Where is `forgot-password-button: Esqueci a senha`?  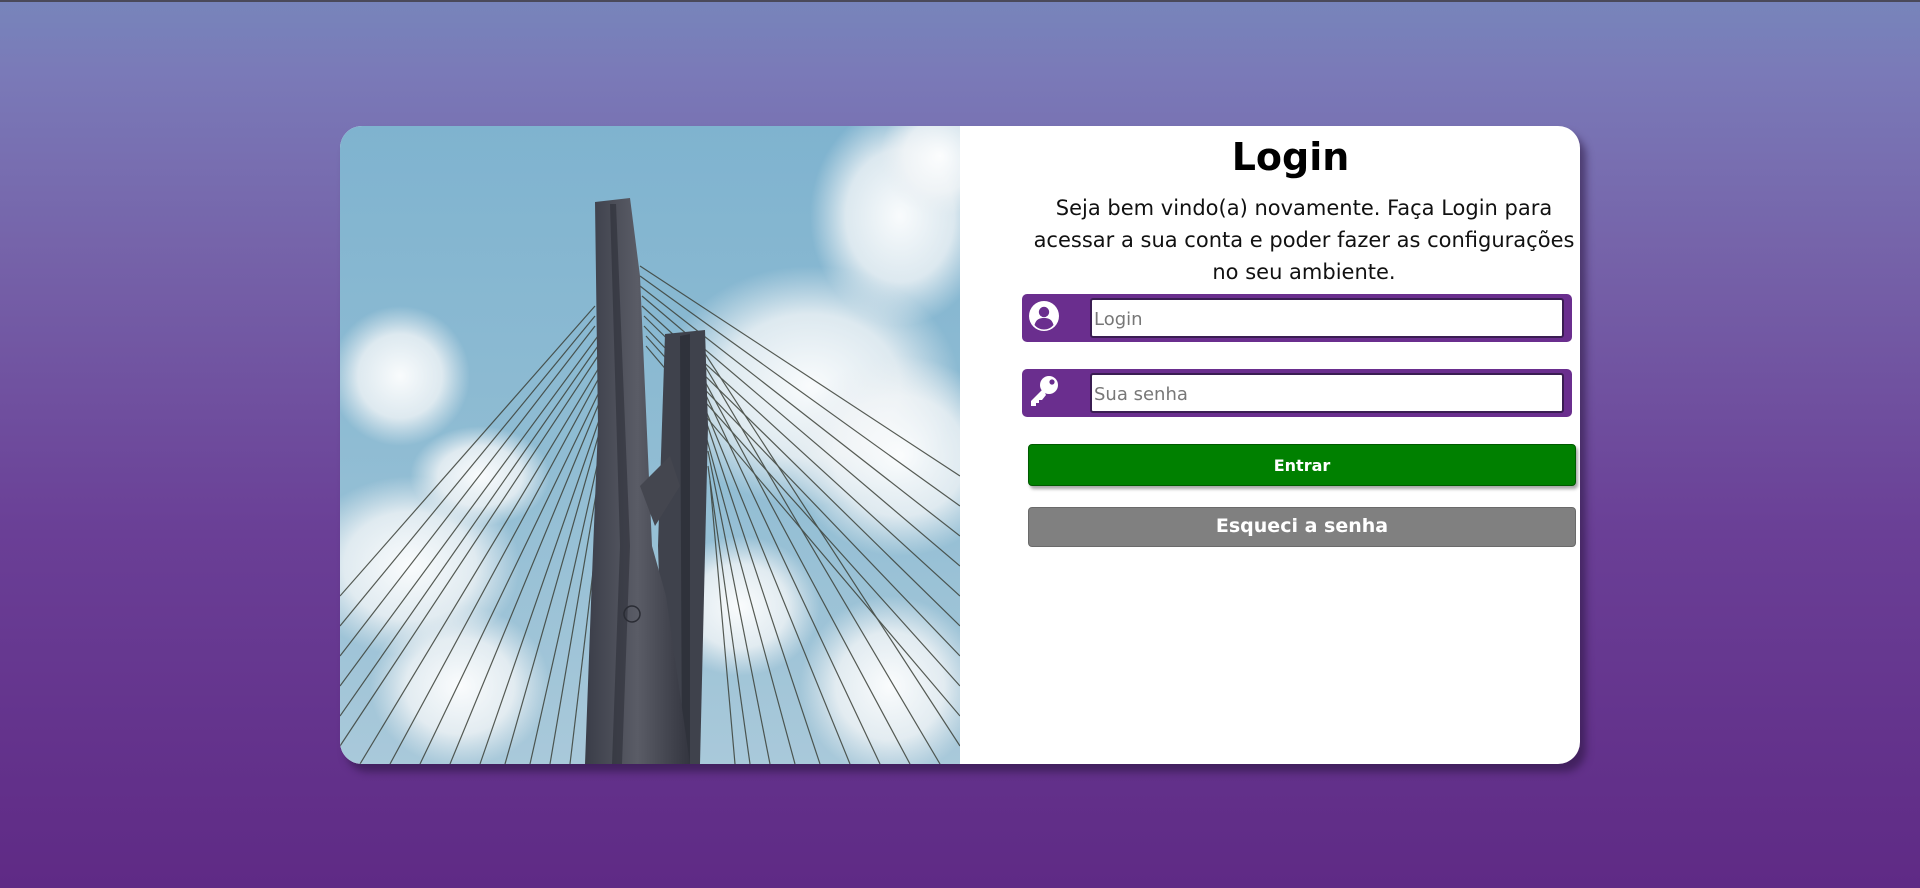
forgot-password-button: Esqueci a senha is located at coordinates (1302, 527).